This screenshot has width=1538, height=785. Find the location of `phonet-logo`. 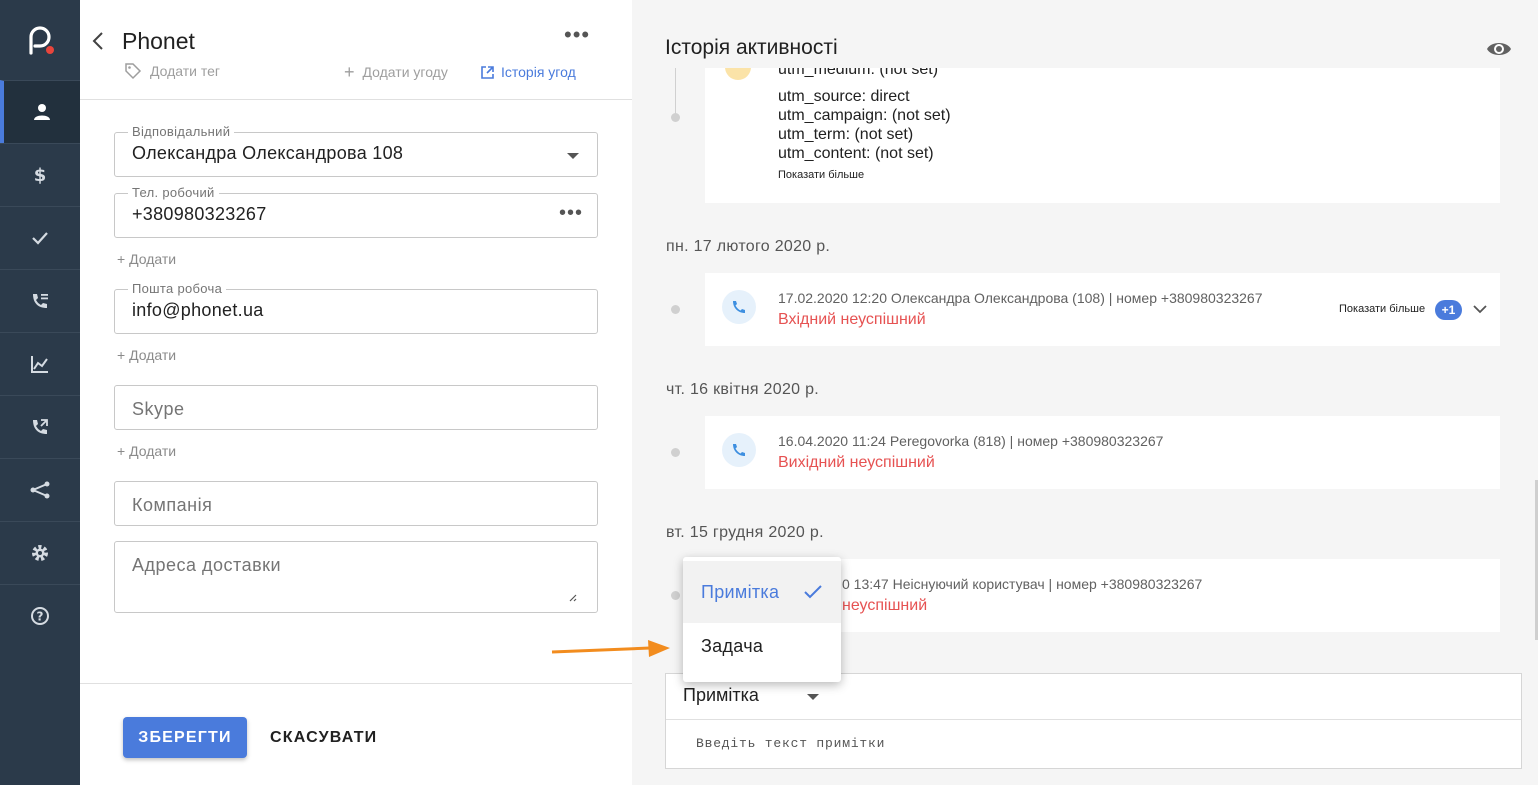

phonet-logo is located at coordinates (40, 40).